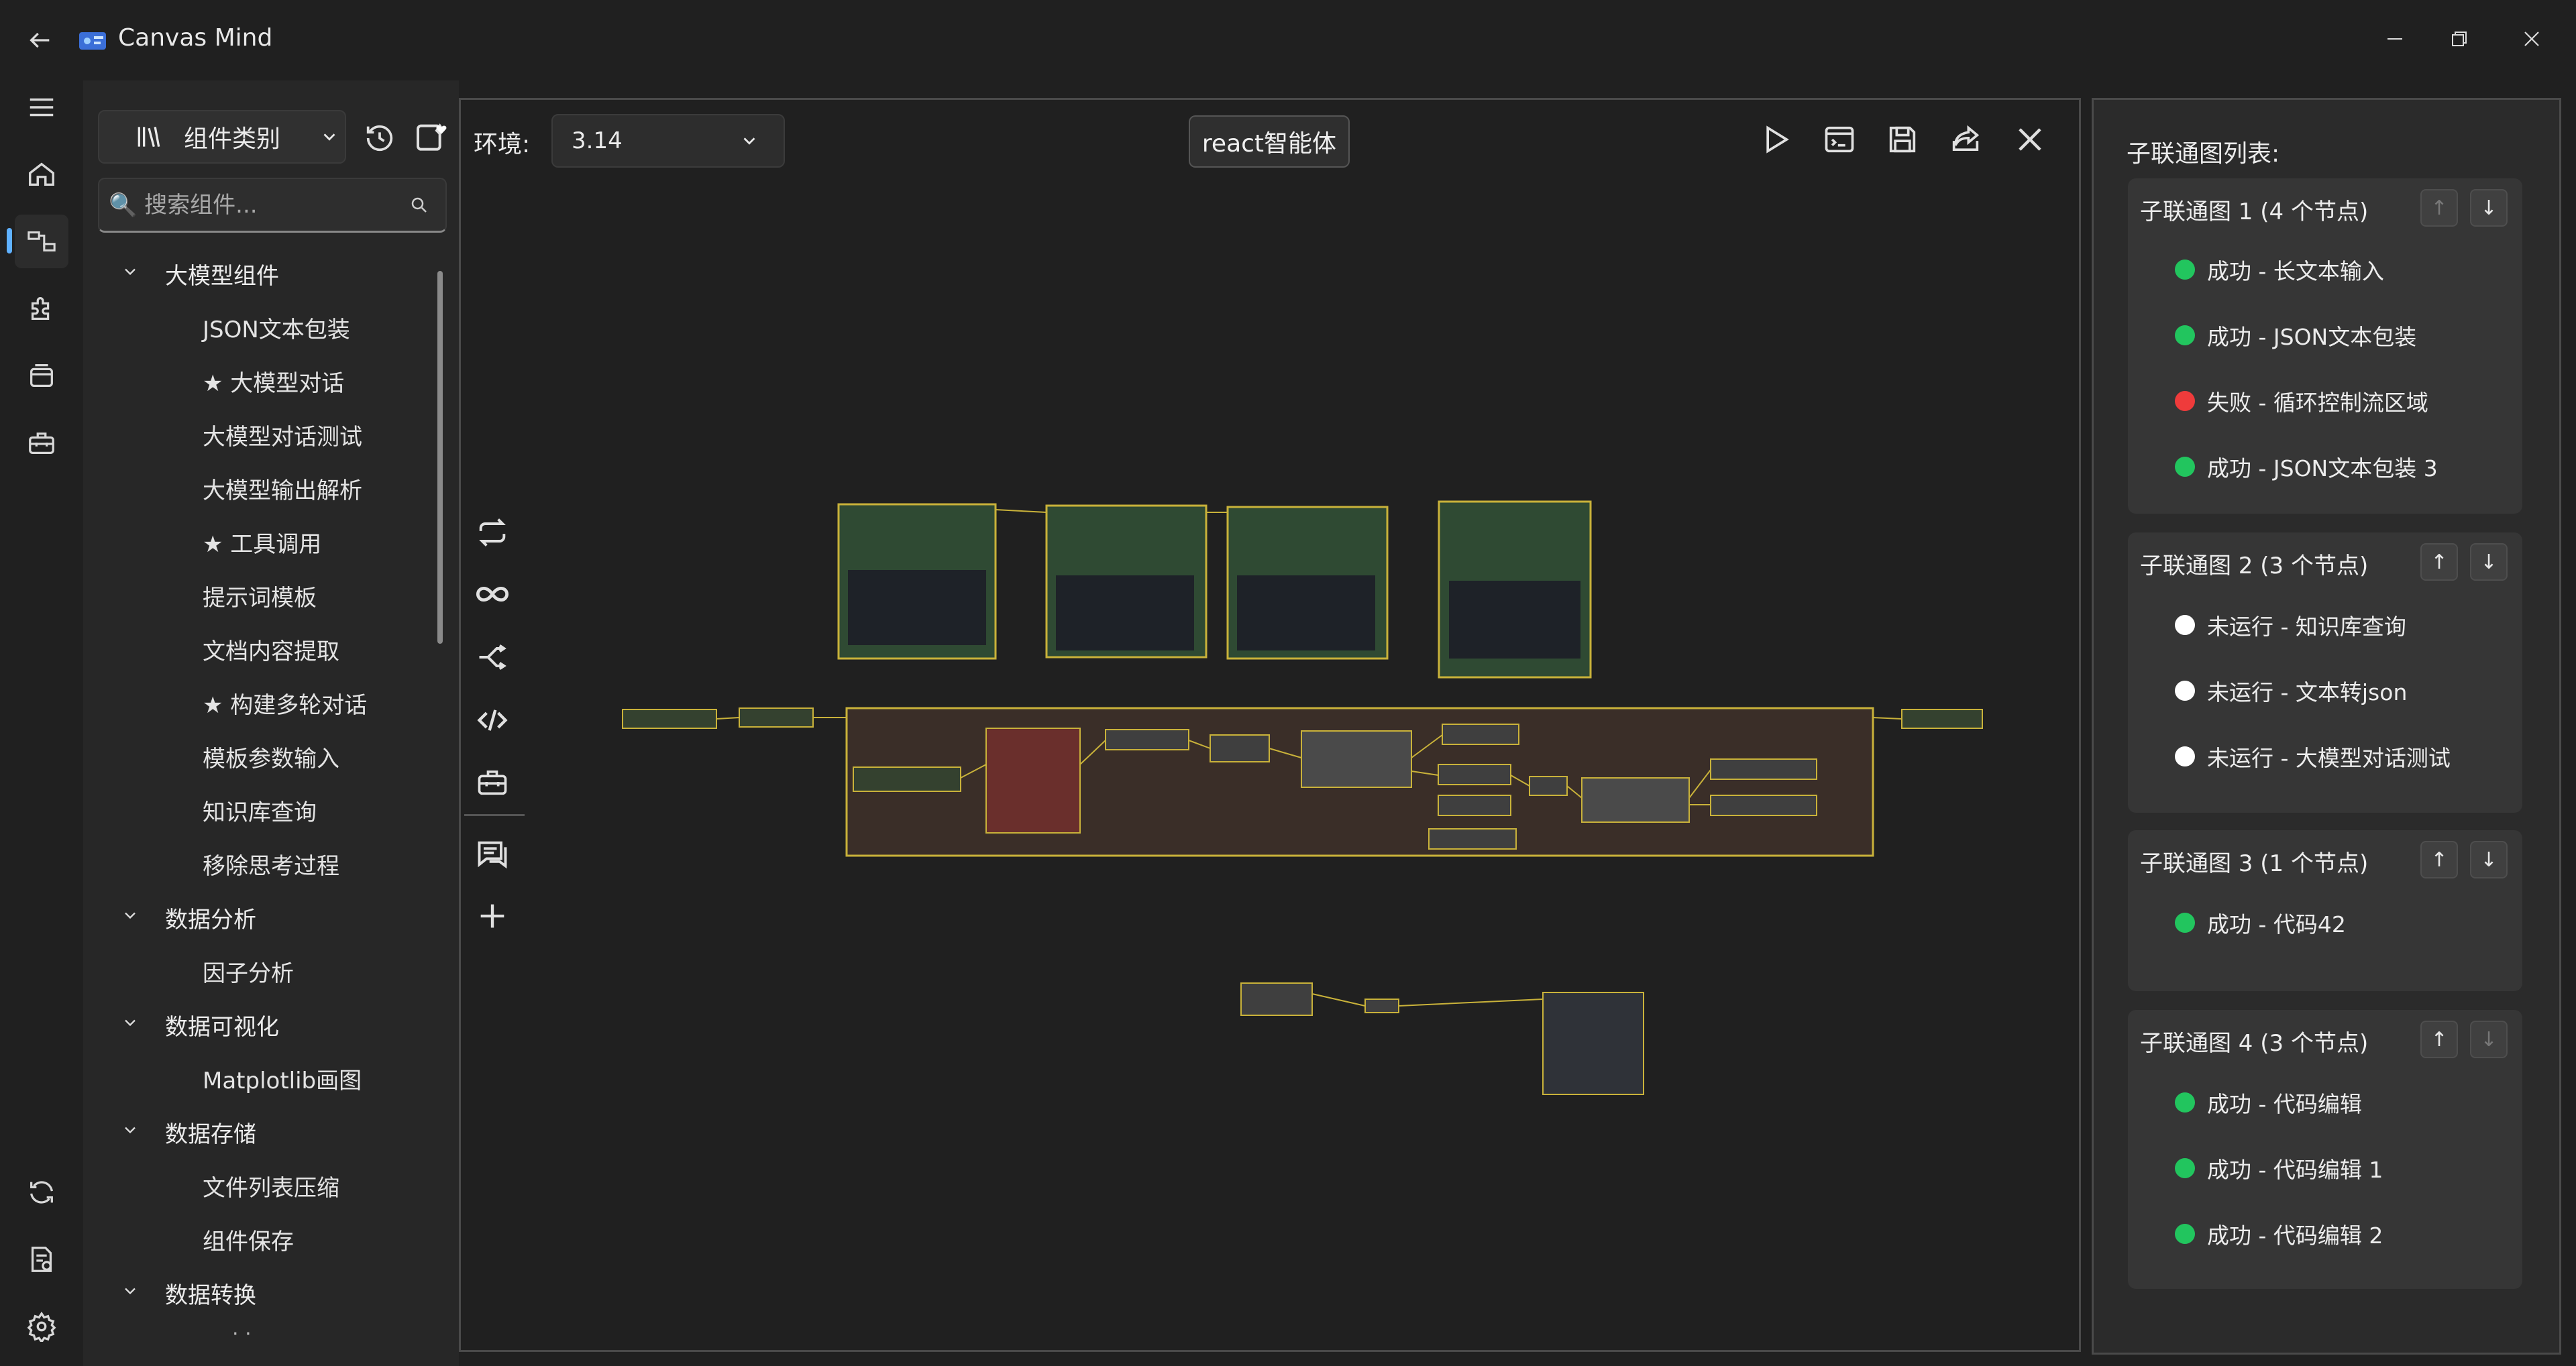 Image resolution: width=2576 pixels, height=1366 pixels. Describe the element at coordinates (275, 434) in the screenshot. I see `tree-item: 大模型对话测试` at that location.